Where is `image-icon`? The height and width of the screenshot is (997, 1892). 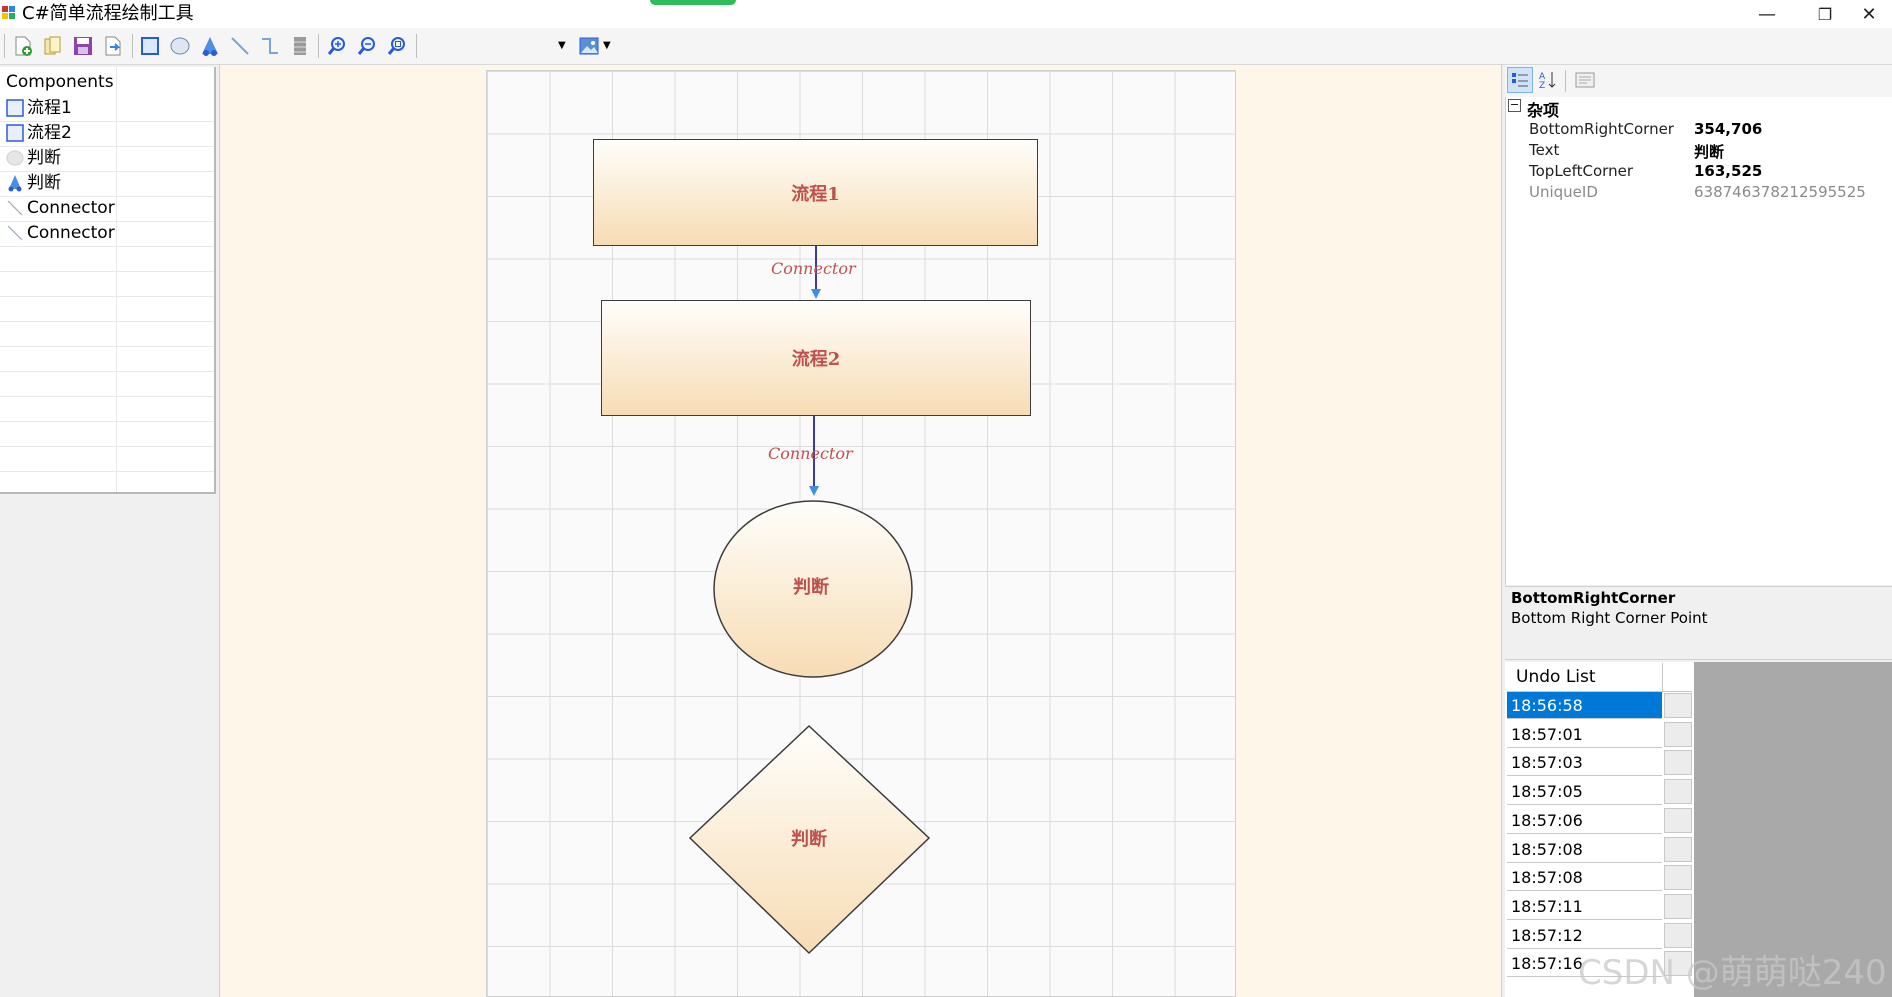
image-icon is located at coordinates (589, 46).